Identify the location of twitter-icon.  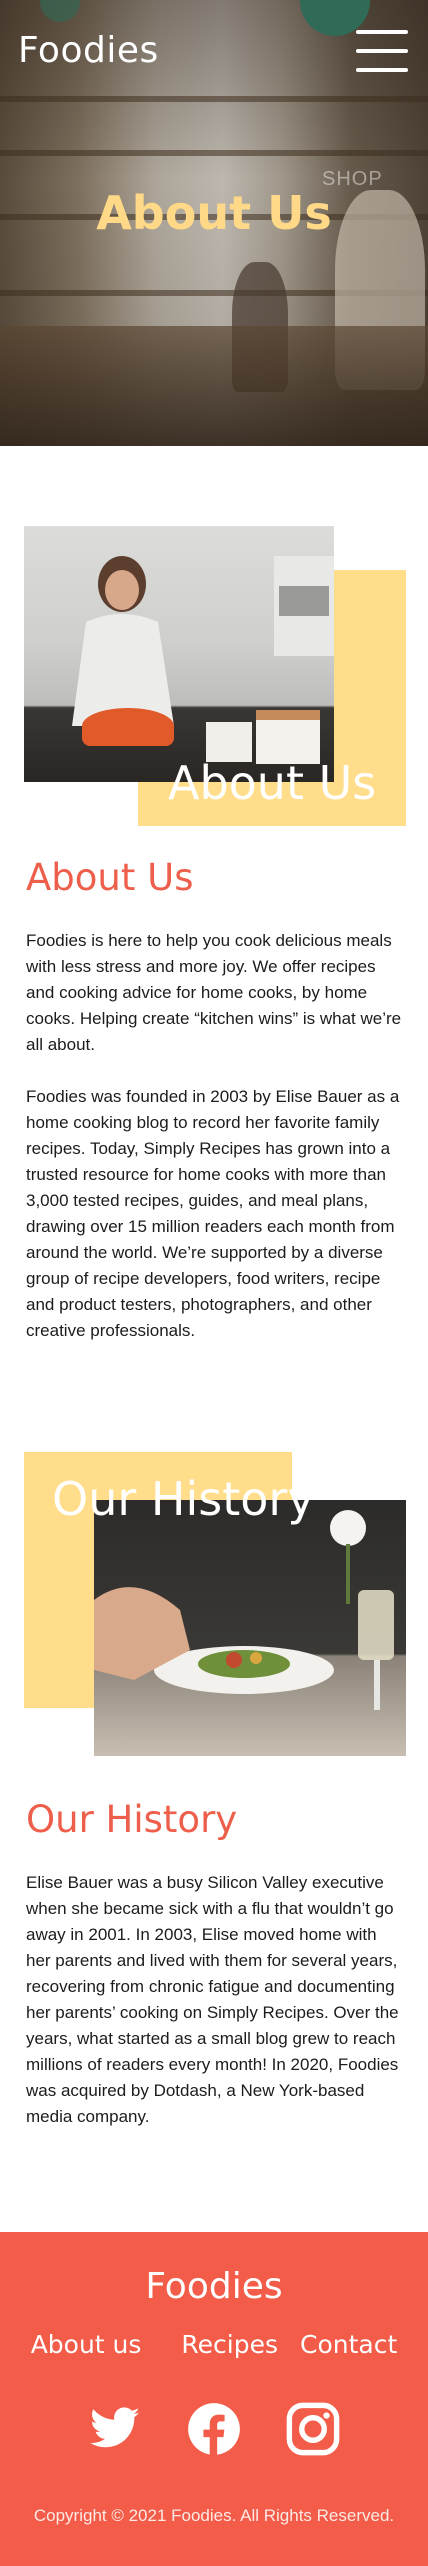
(115, 2429).